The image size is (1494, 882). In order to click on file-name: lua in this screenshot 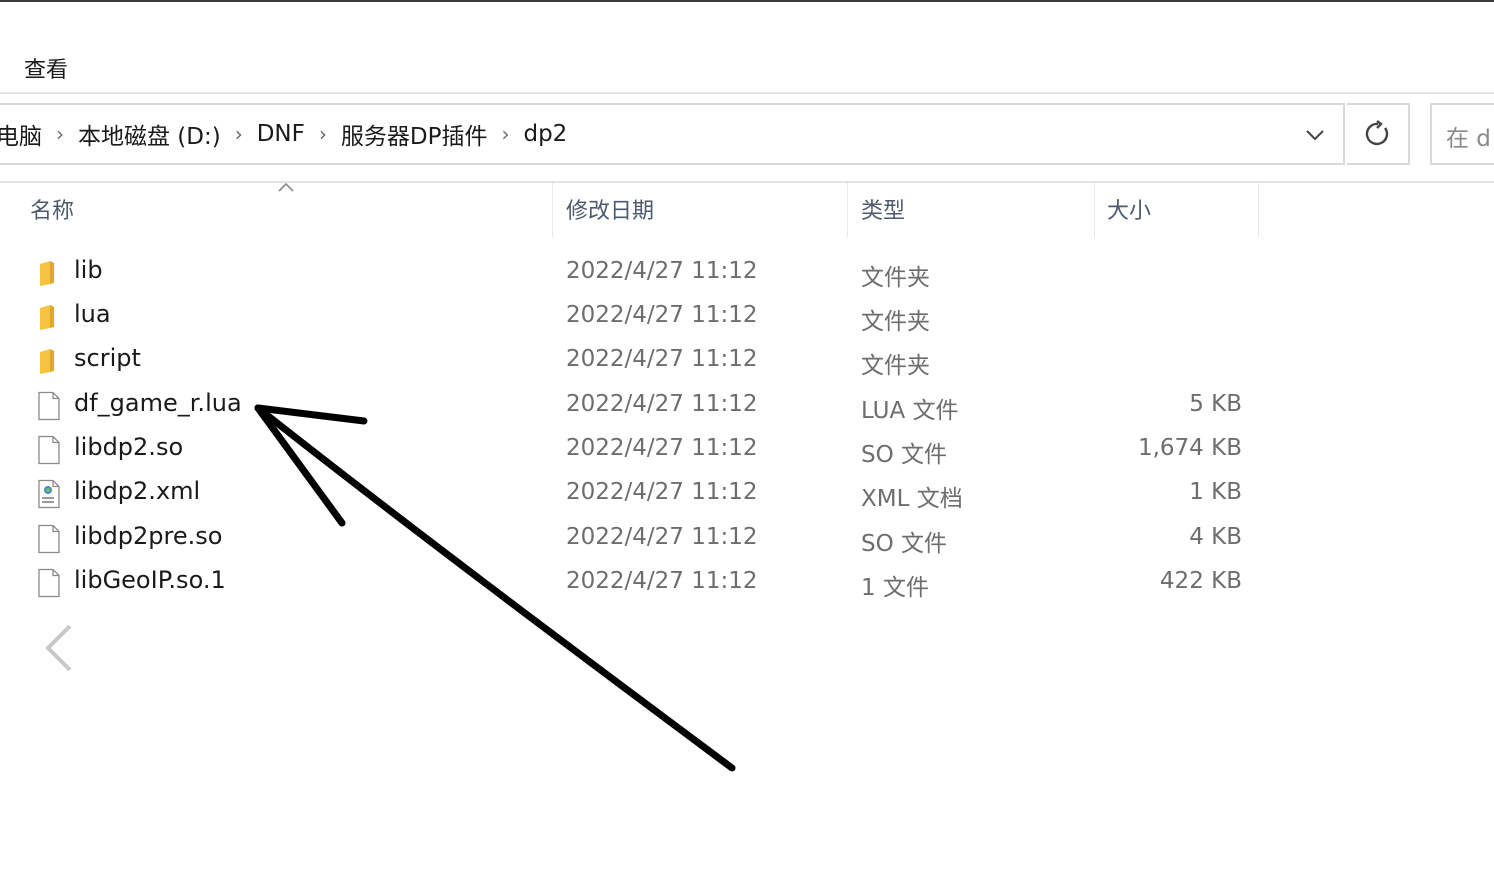, I will do `click(92, 314)`.